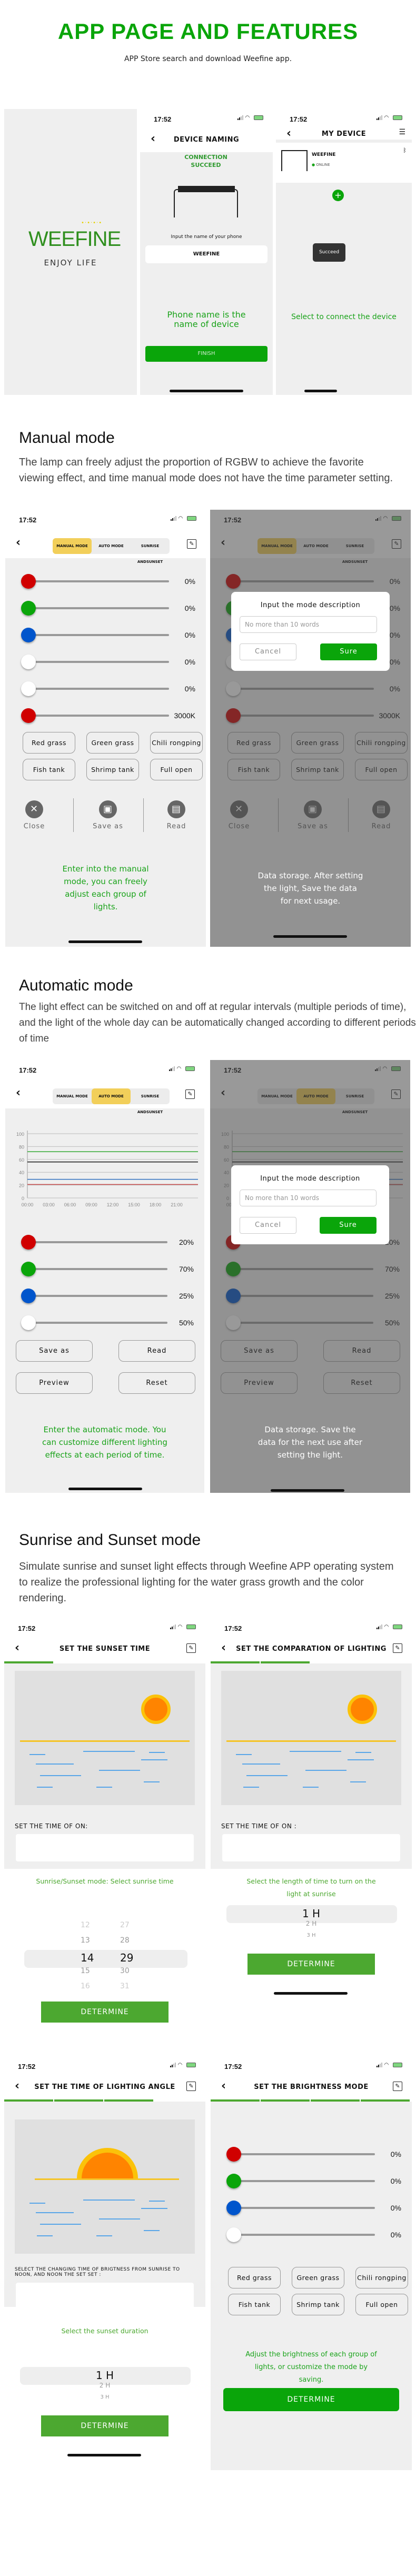 Image resolution: width=416 pixels, height=2576 pixels. I want to click on hour-option: 12, so click(85, 1925).